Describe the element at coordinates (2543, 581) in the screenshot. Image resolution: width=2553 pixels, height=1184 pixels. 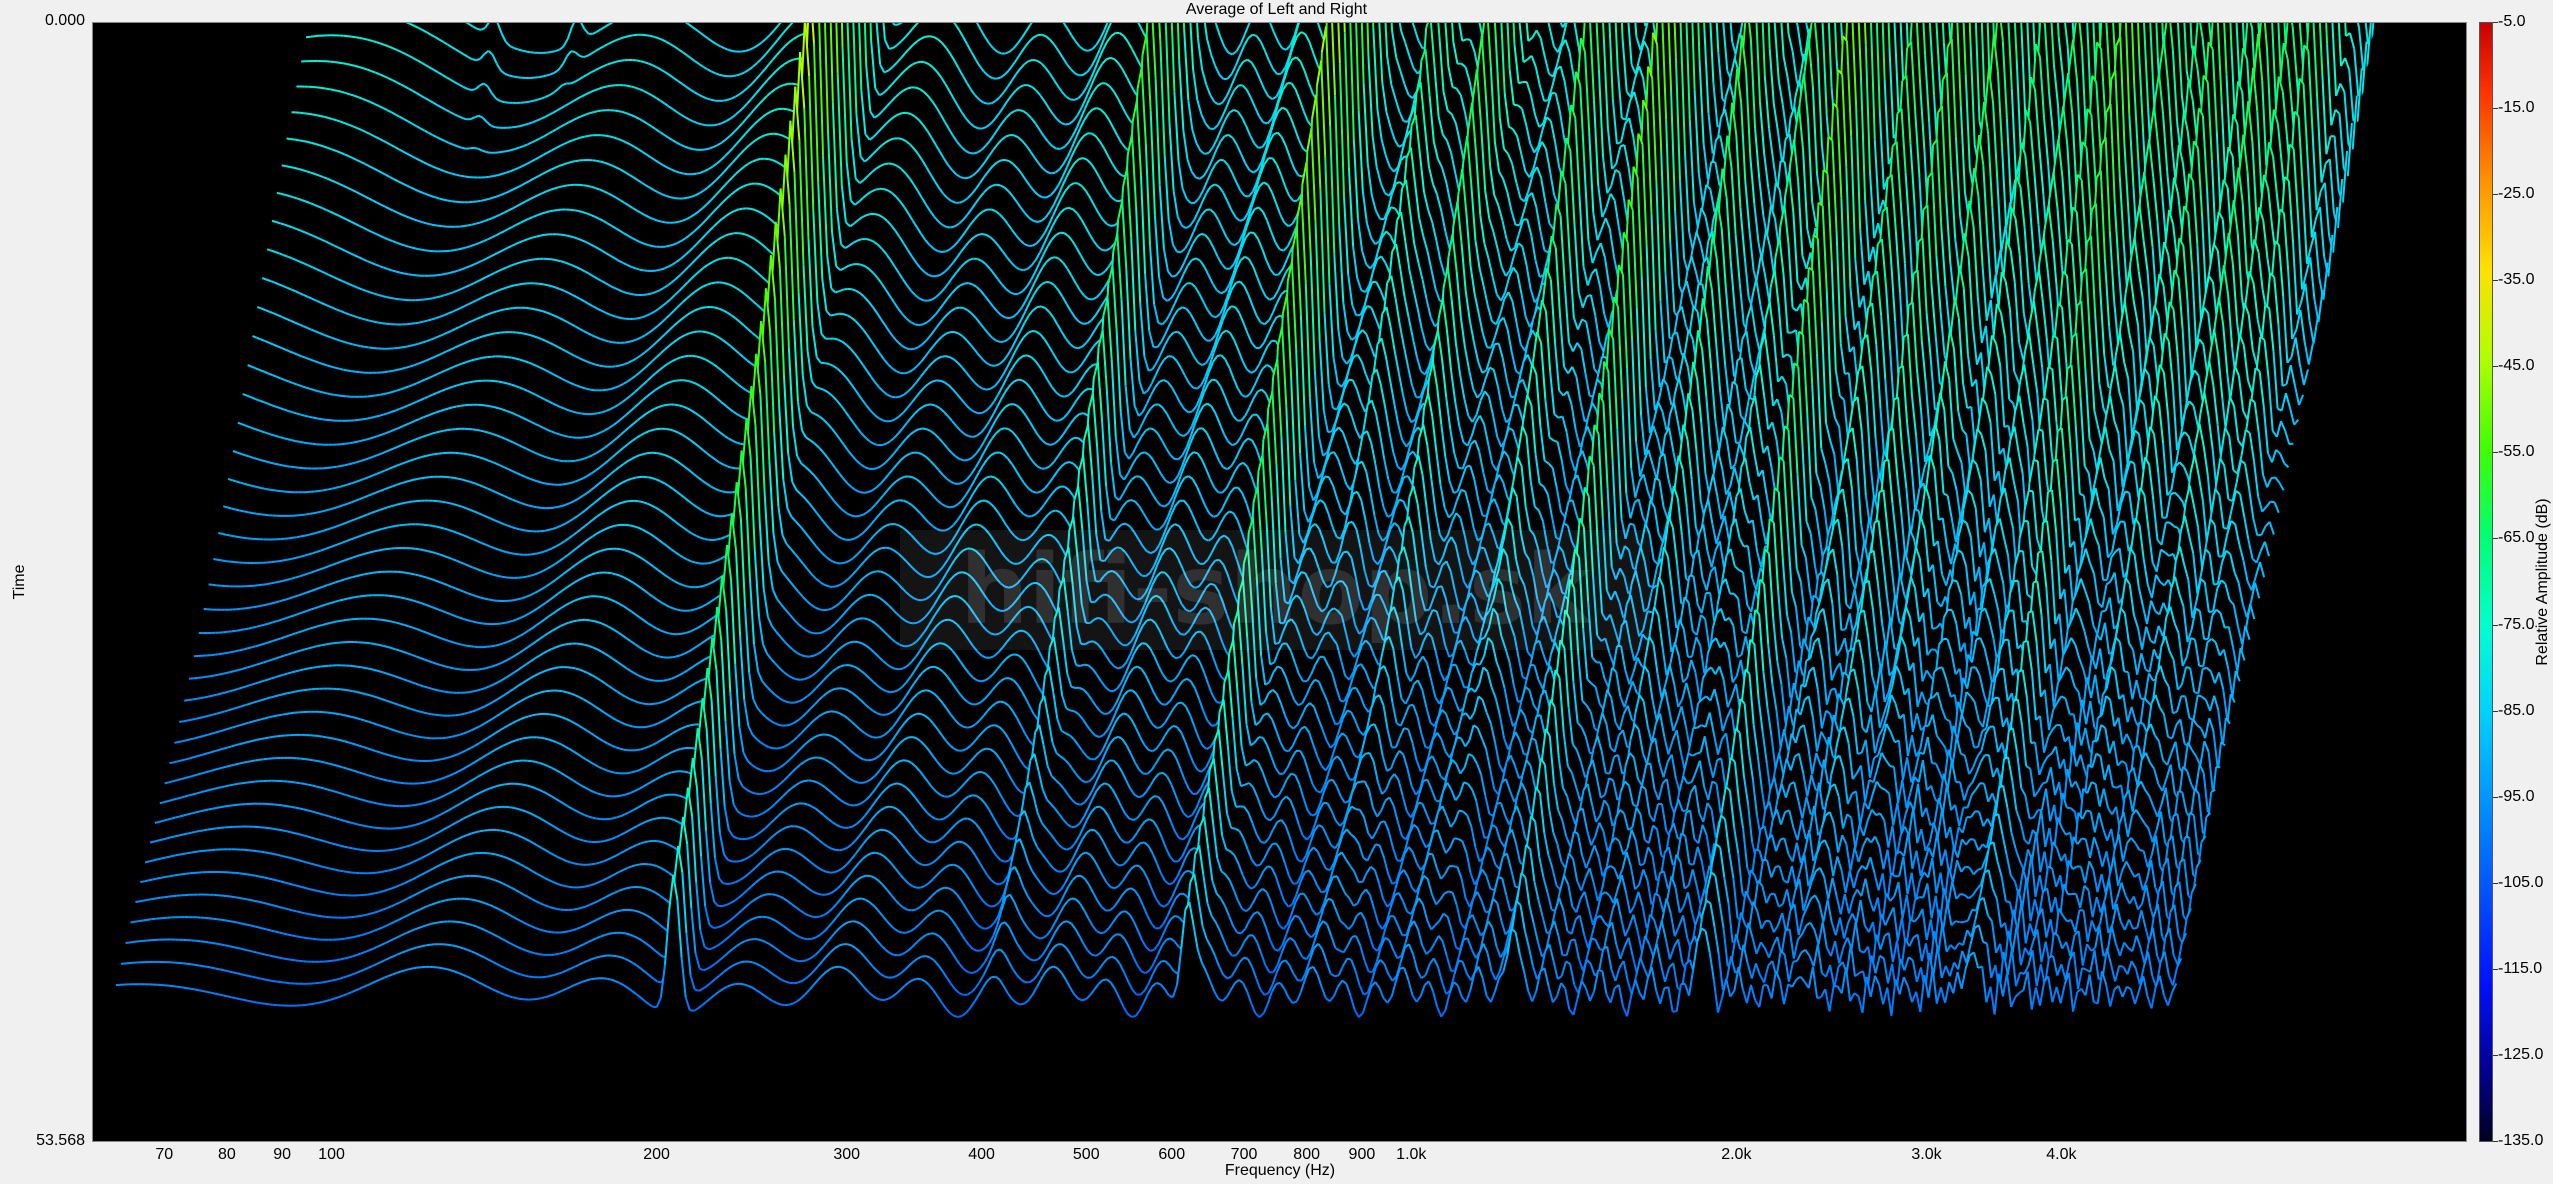
I see `colorbar-label: Relative Amplitude (dB)` at that location.